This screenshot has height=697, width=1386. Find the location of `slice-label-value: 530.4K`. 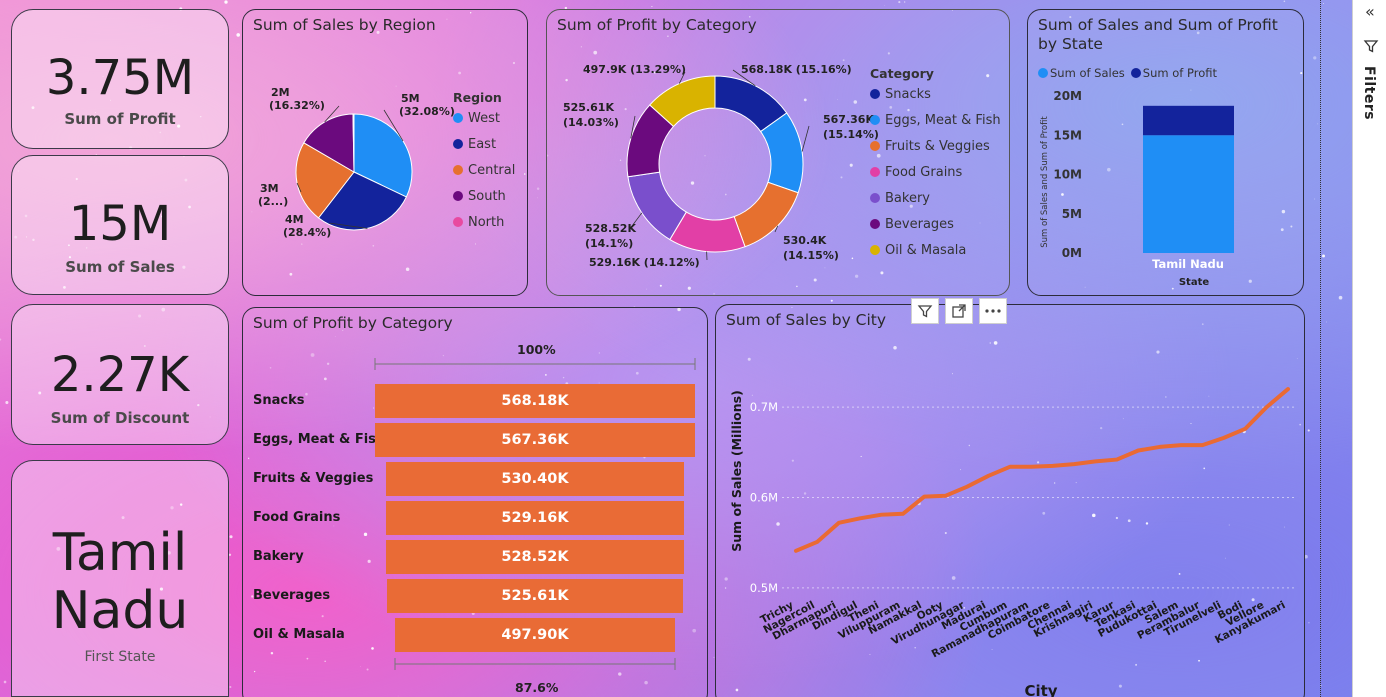

slice-label-value: 530.4K is located at coordinates (805, 240).